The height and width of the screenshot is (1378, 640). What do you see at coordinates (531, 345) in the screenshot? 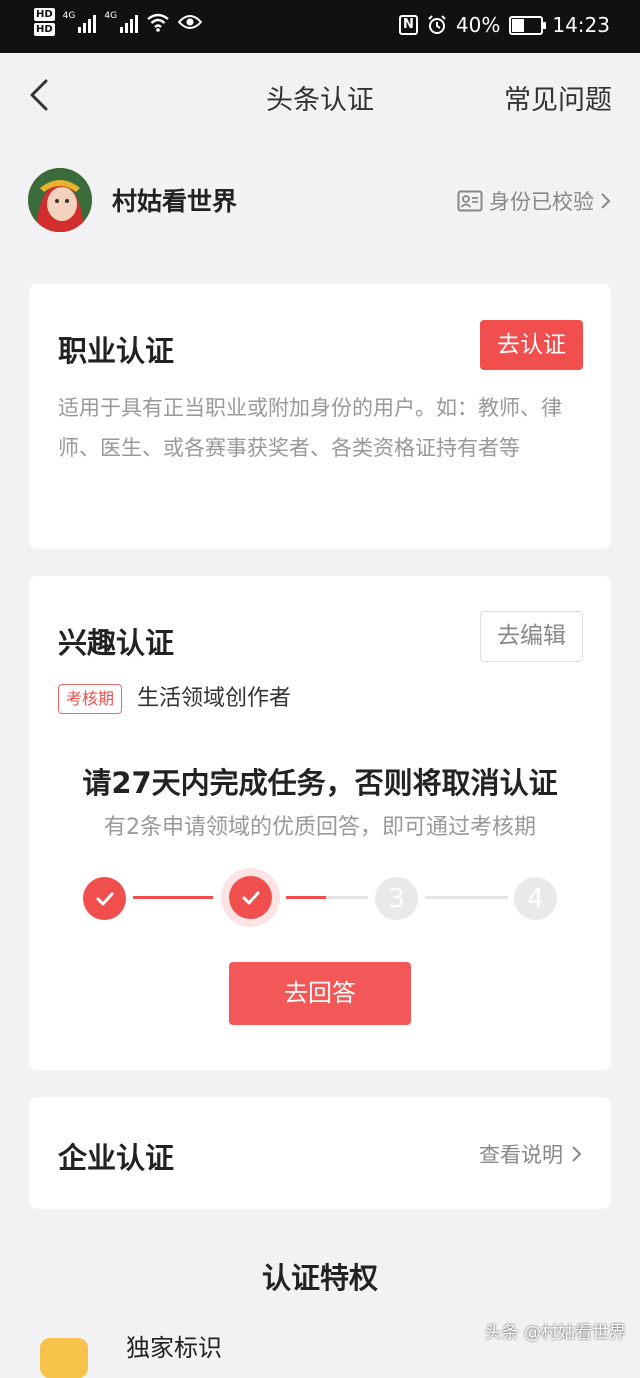
I see `apply-cert-button: 去认证` at bounding box center [531, 345].